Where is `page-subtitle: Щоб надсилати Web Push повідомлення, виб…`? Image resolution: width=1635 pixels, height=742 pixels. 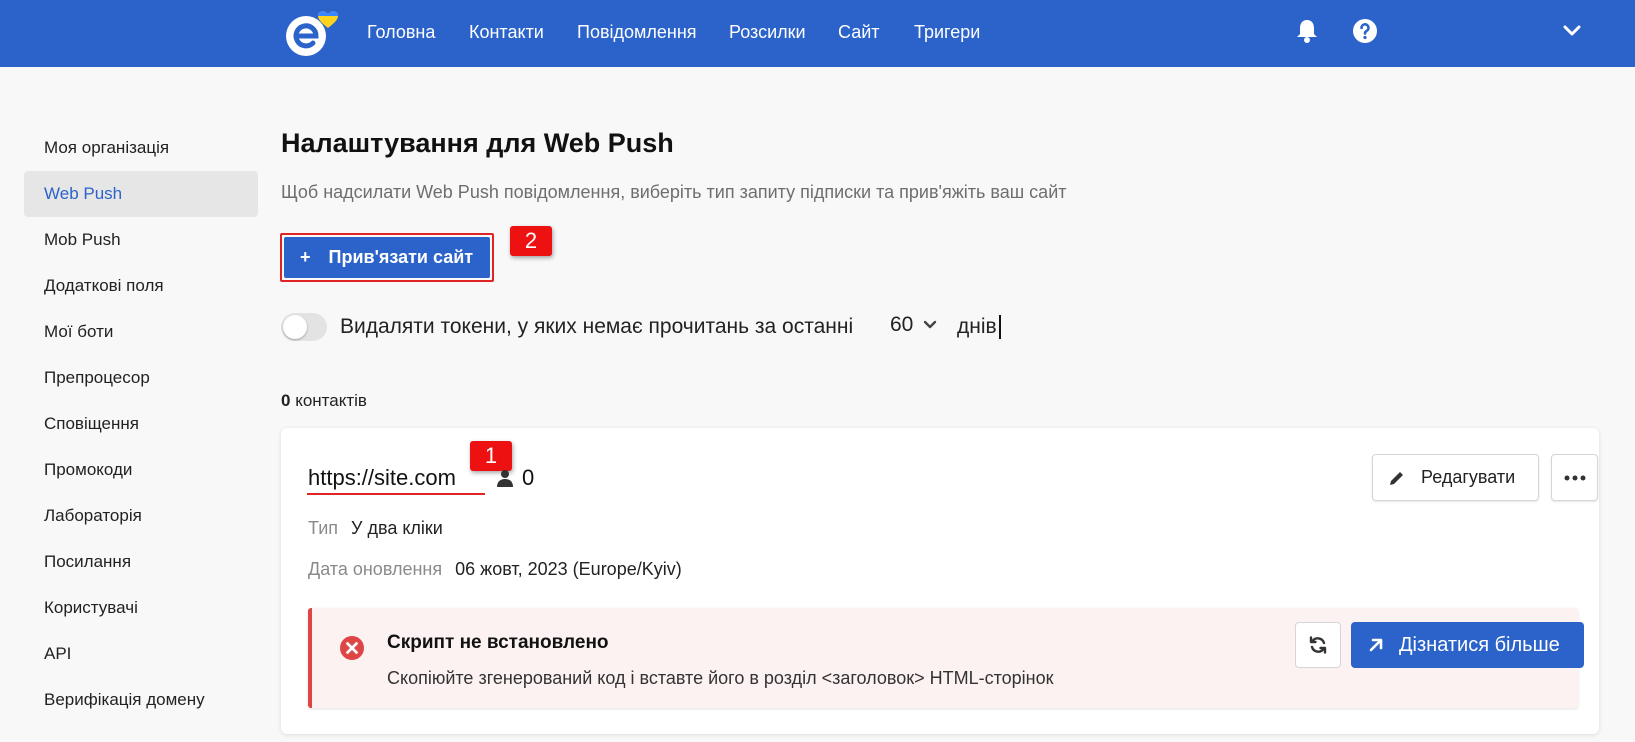 page-subtitle: Щоб надсилати Web Push повідомлення, виб… is located at coordinates (674, 192).